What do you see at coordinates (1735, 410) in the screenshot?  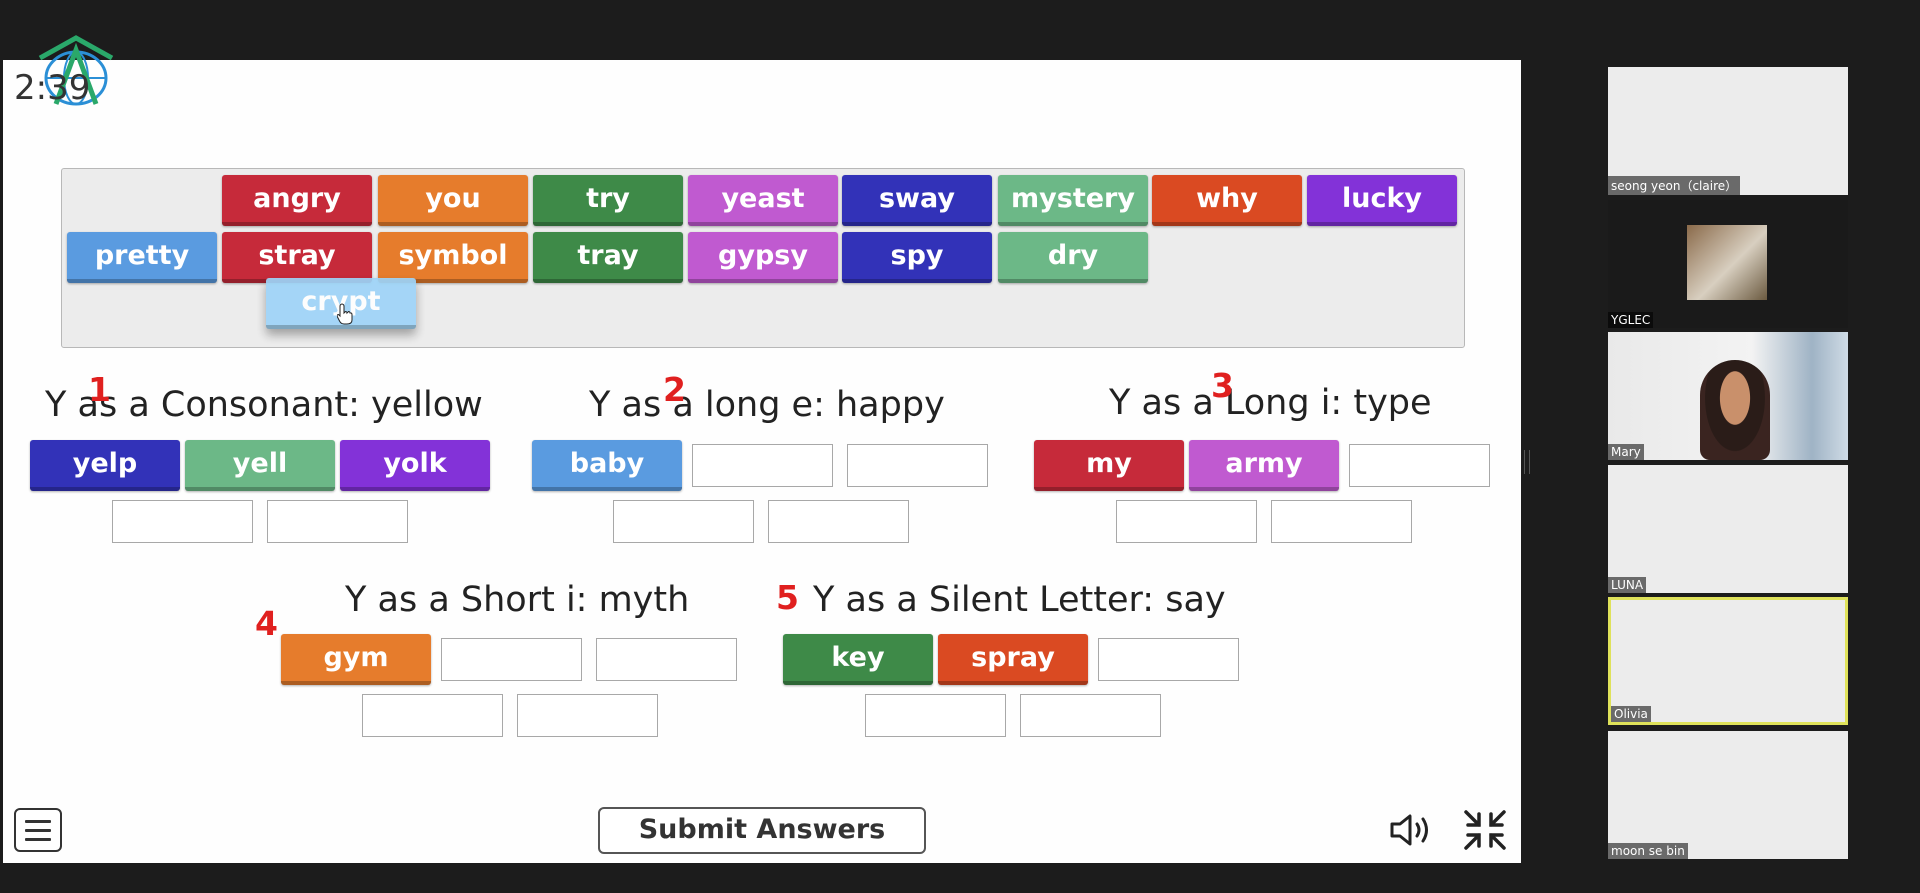 I see `participant-video-feed` at bounding box center [1735, 410].